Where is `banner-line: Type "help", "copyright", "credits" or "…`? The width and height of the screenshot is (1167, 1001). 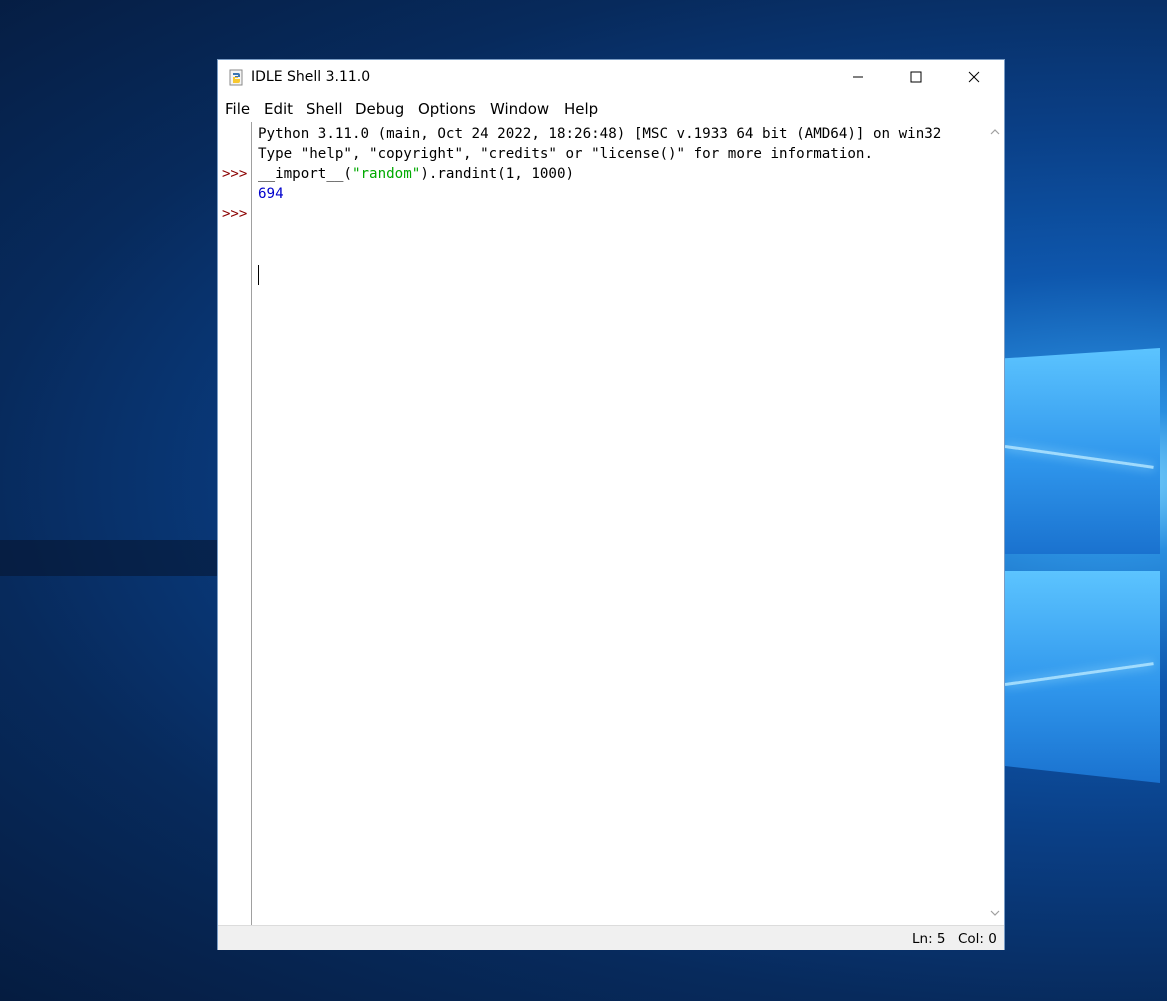
banner-line: Type "help", "copyright", "credits" or "… is located at coordinates (565, 154).